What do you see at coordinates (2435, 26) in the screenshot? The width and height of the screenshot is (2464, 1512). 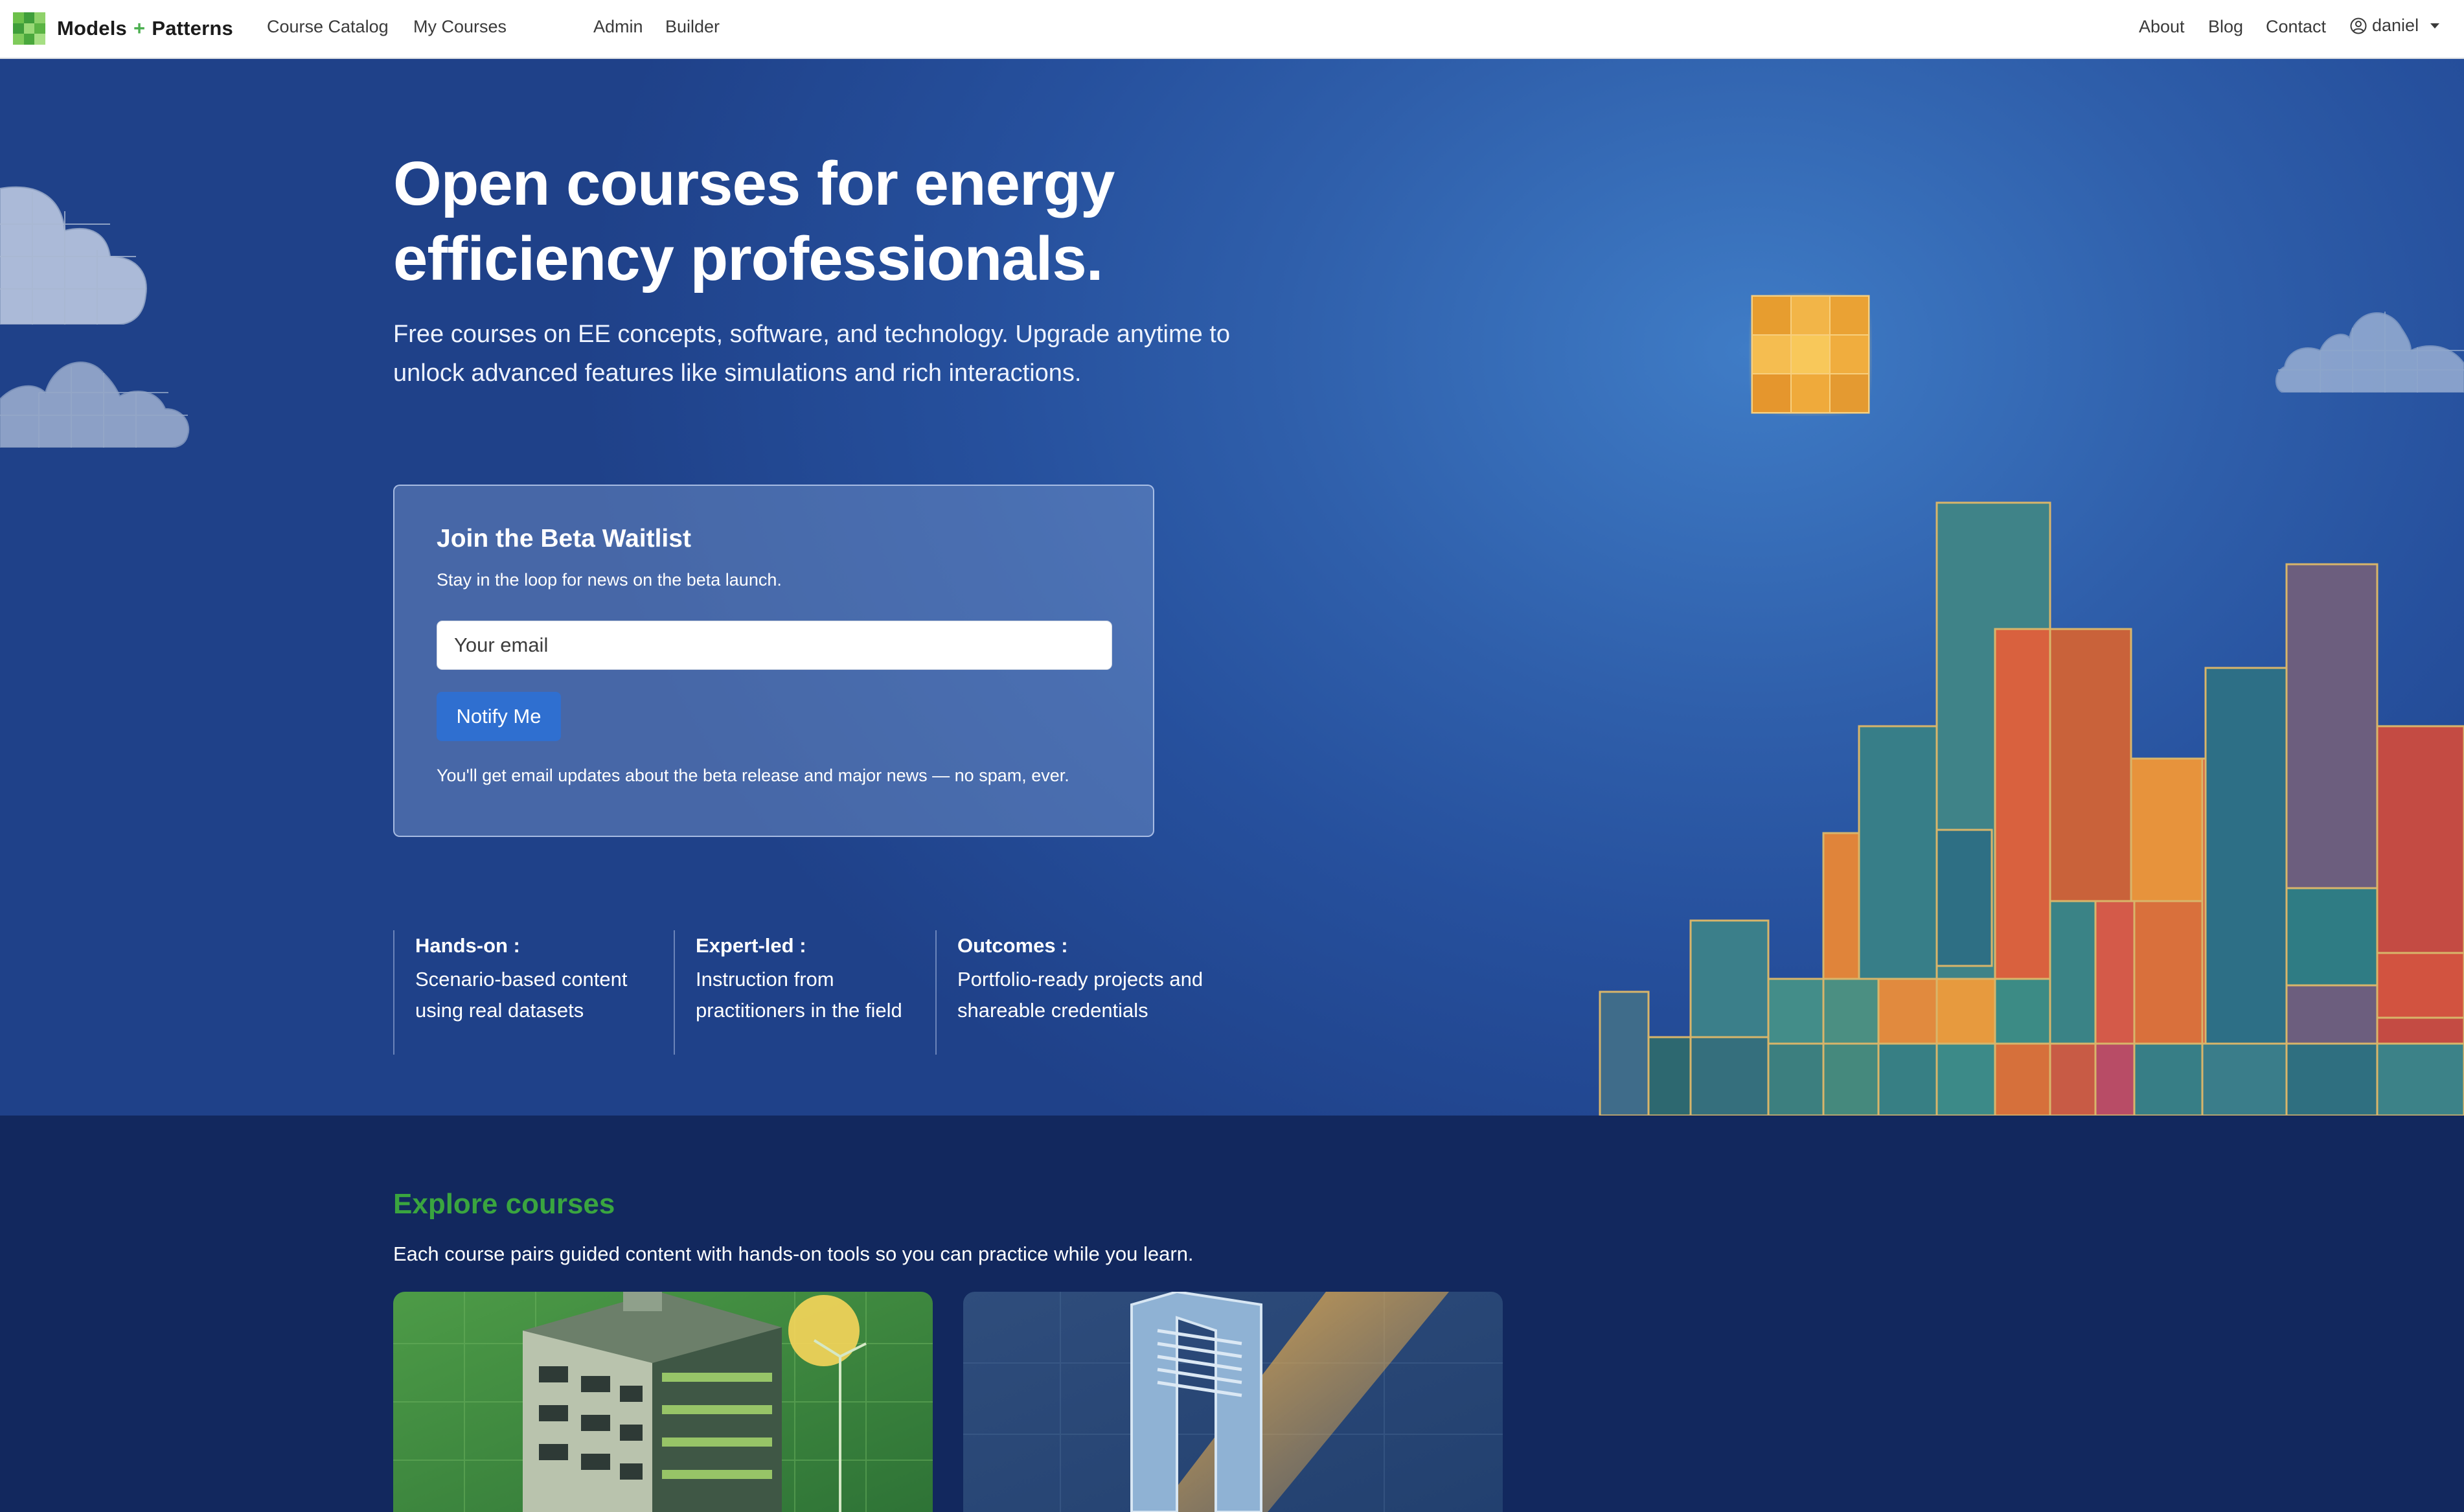 I see `chevron-down-icon` at bounding box center [2435, 26].